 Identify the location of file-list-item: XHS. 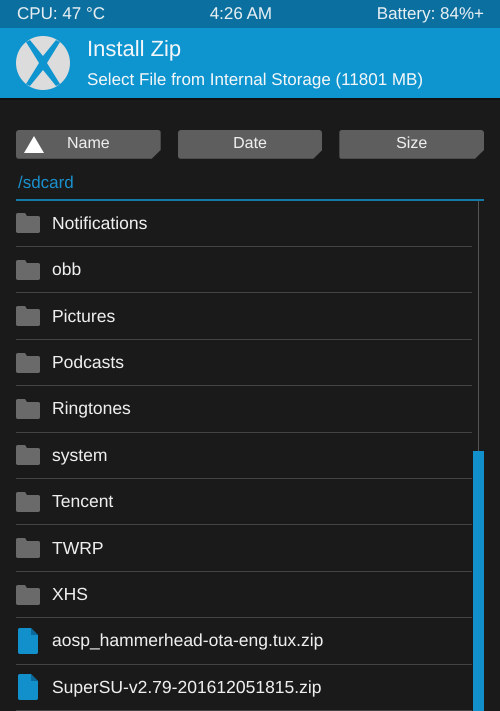
(244, 595).